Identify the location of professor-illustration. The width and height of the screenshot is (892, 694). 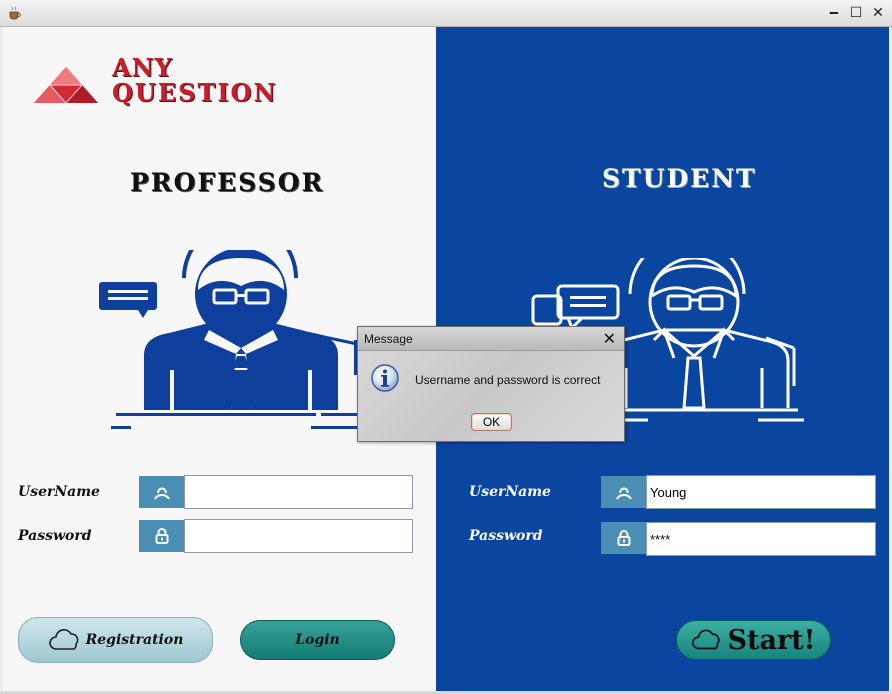
(230, 339).